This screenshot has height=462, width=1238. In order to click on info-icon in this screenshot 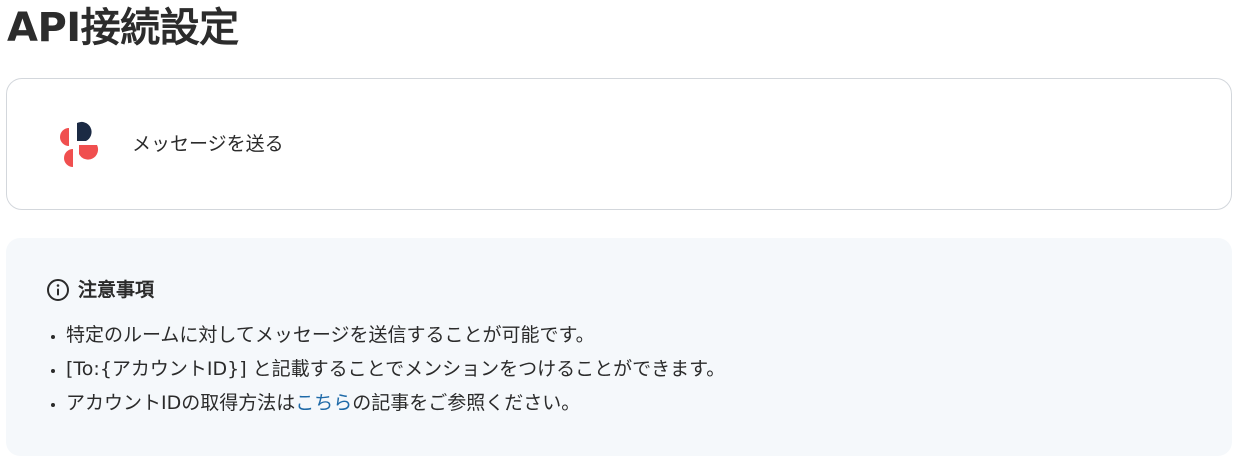, I will do `click(58, 290)`.